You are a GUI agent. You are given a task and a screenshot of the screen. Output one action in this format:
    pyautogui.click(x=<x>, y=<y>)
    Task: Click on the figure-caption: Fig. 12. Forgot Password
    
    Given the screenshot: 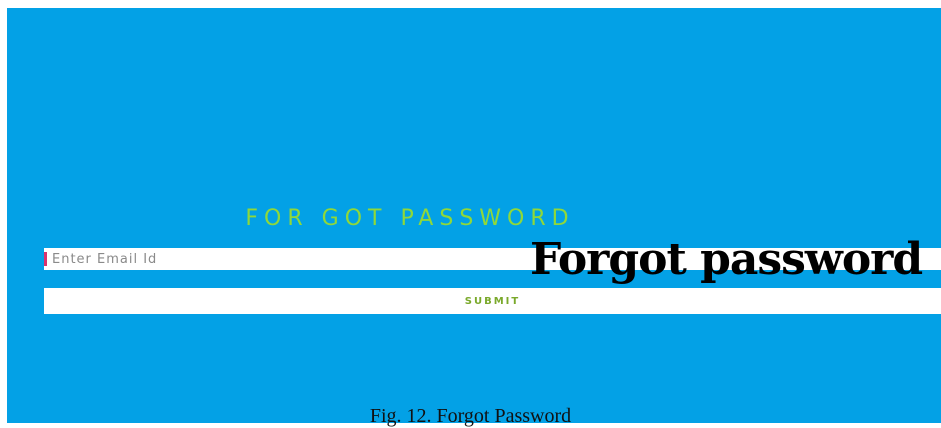 What is the action you would take?
    pyautogui.click(x=470, y=416)
    